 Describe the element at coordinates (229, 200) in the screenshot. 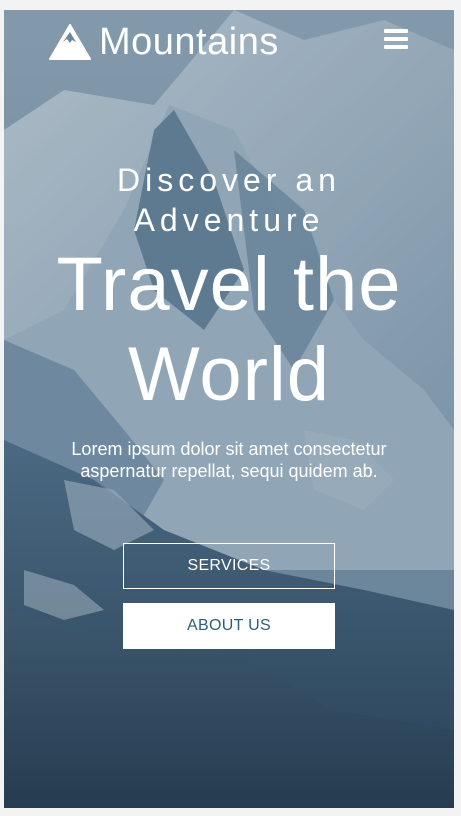

I see `hero-kicker: Discover an Adventure` at that location.